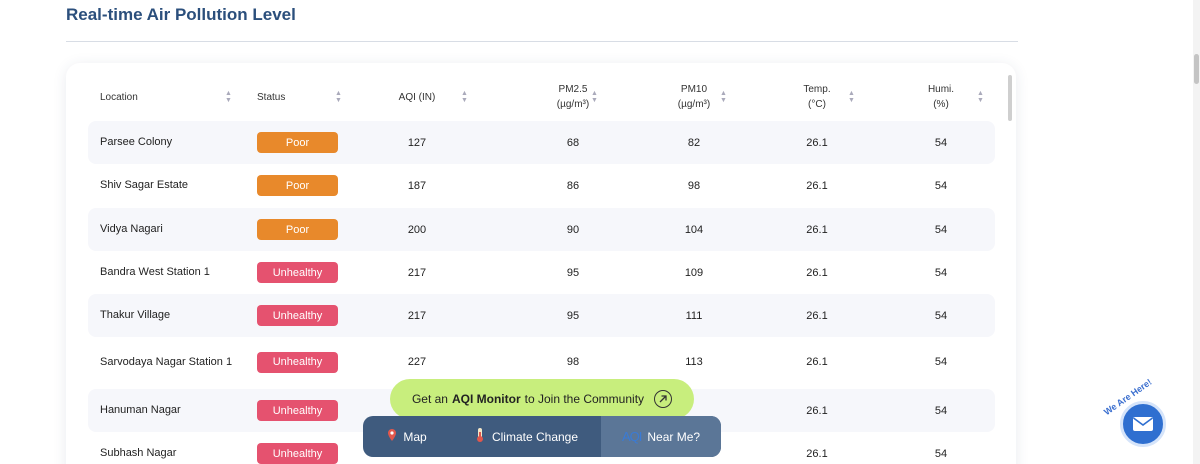 The height and width of the screenshot is (464, 1200). I want to click on column-header-label: Status, so click(271, 97).